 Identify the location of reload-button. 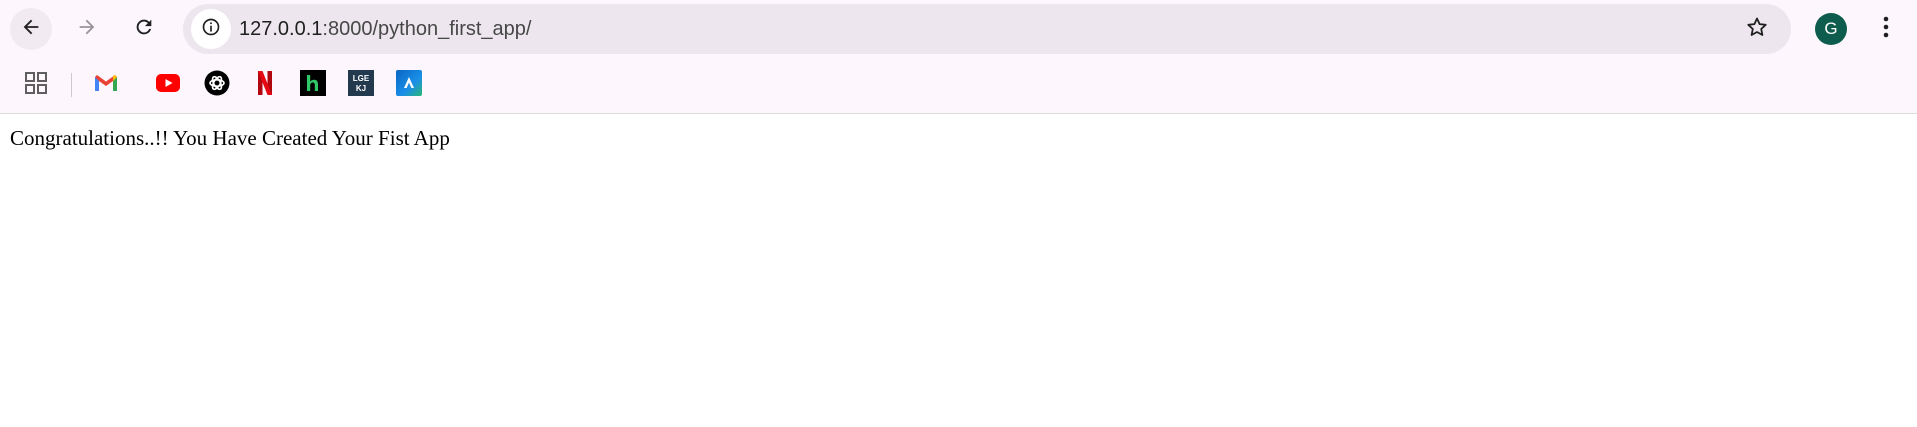
(144, 29).